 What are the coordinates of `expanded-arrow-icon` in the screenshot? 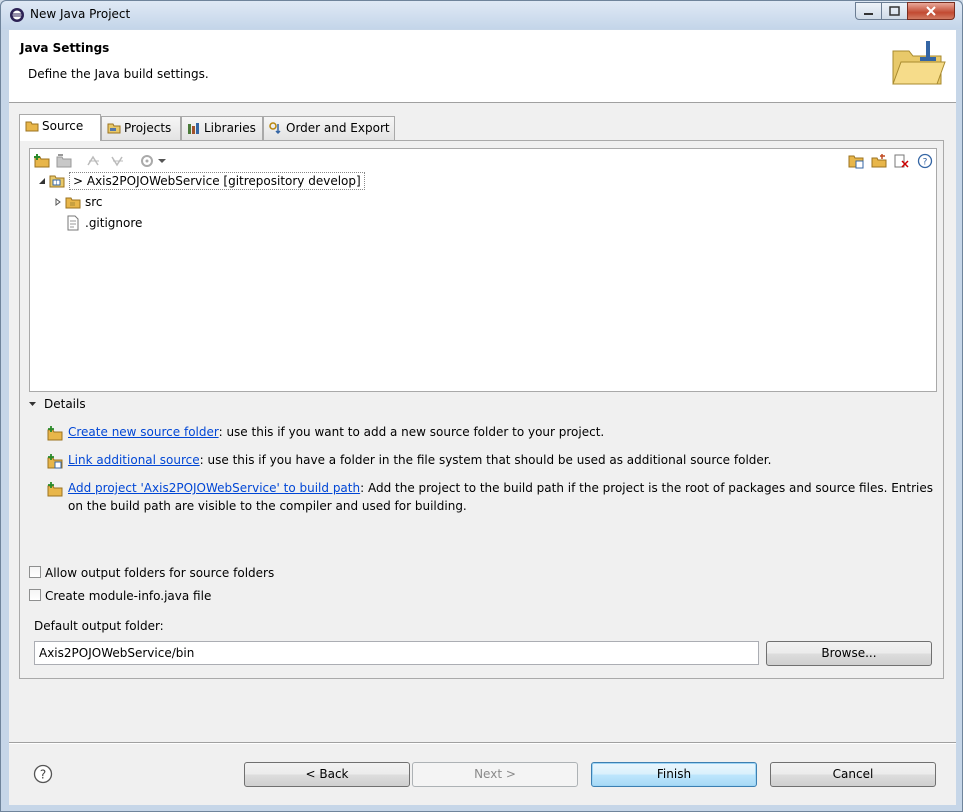 It's located at (42, 181).